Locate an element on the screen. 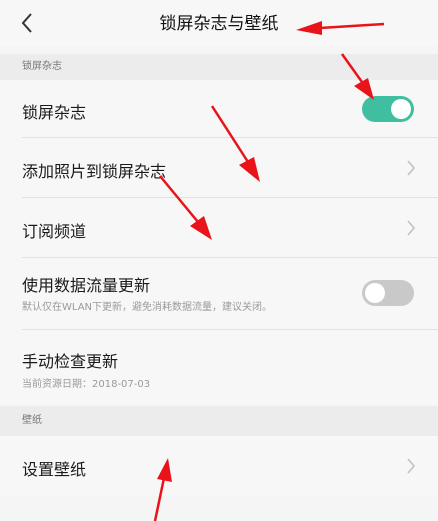  section-label: 锁屏杂志 is located at coordinates (42, 66).